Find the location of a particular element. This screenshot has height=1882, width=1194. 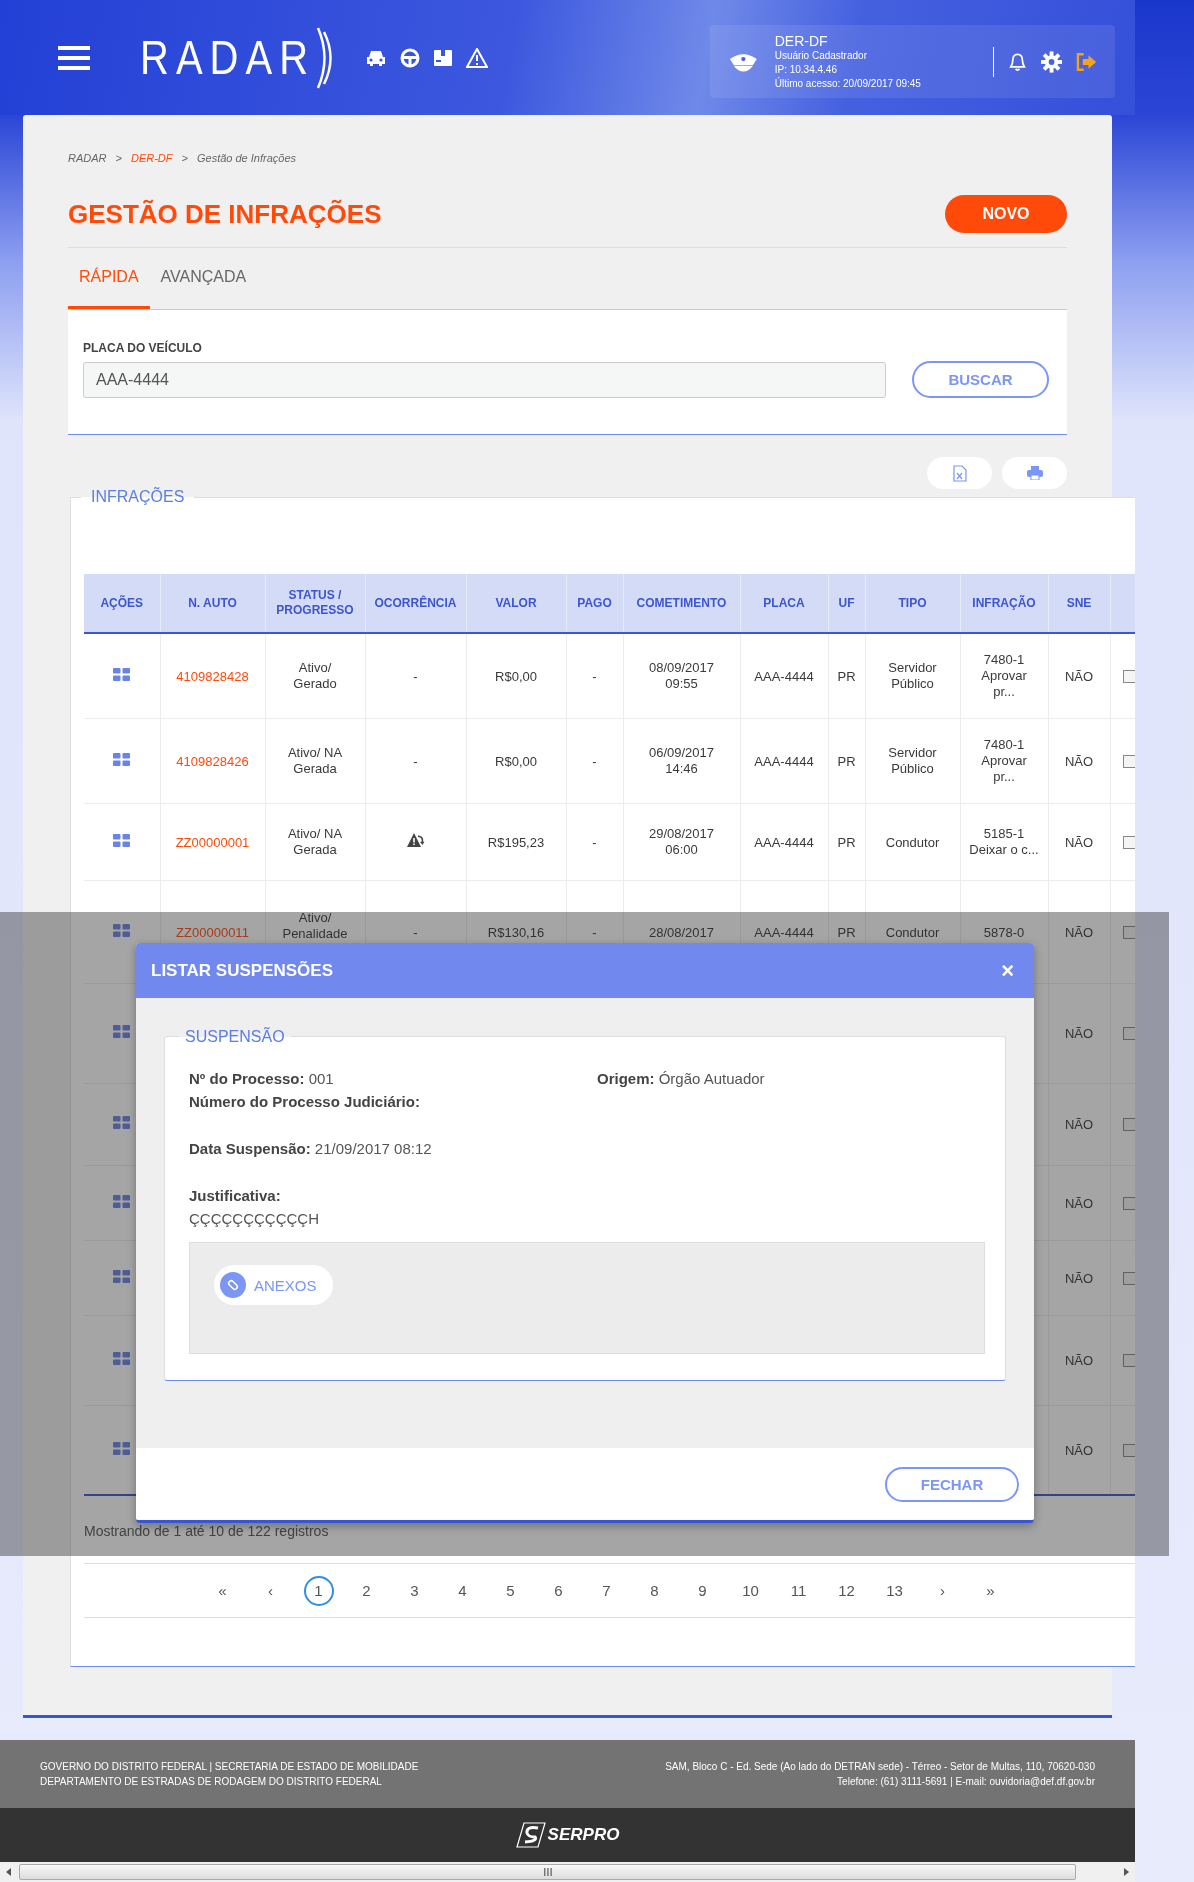

column-header: N. AUTO is located at coordinates (212, 603).